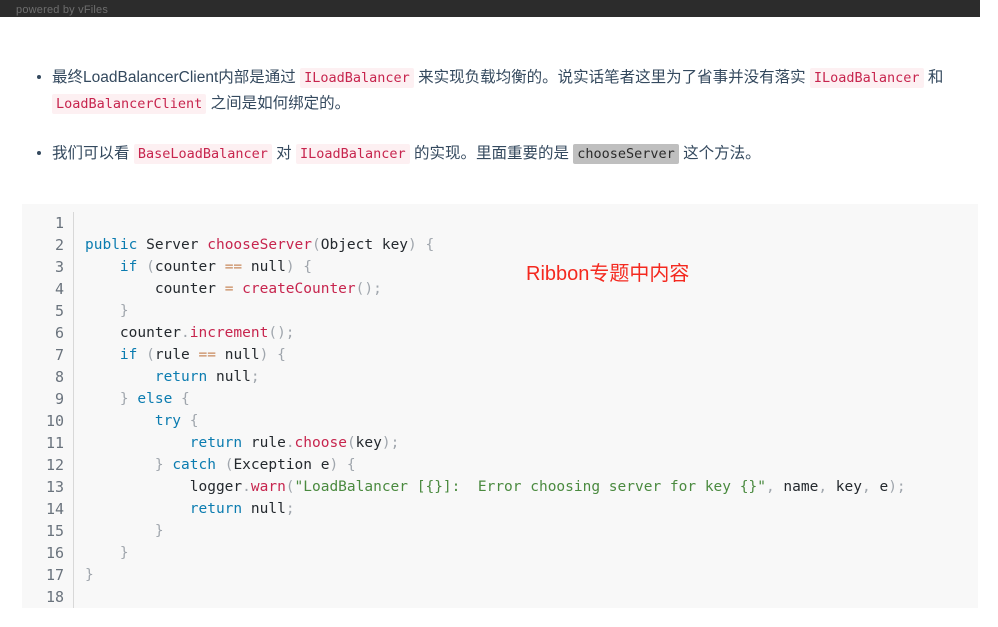  What do you see at coordinates (59, 333) in the screenshot?
I see `line-number: 6` at bounding box center [59, 333].